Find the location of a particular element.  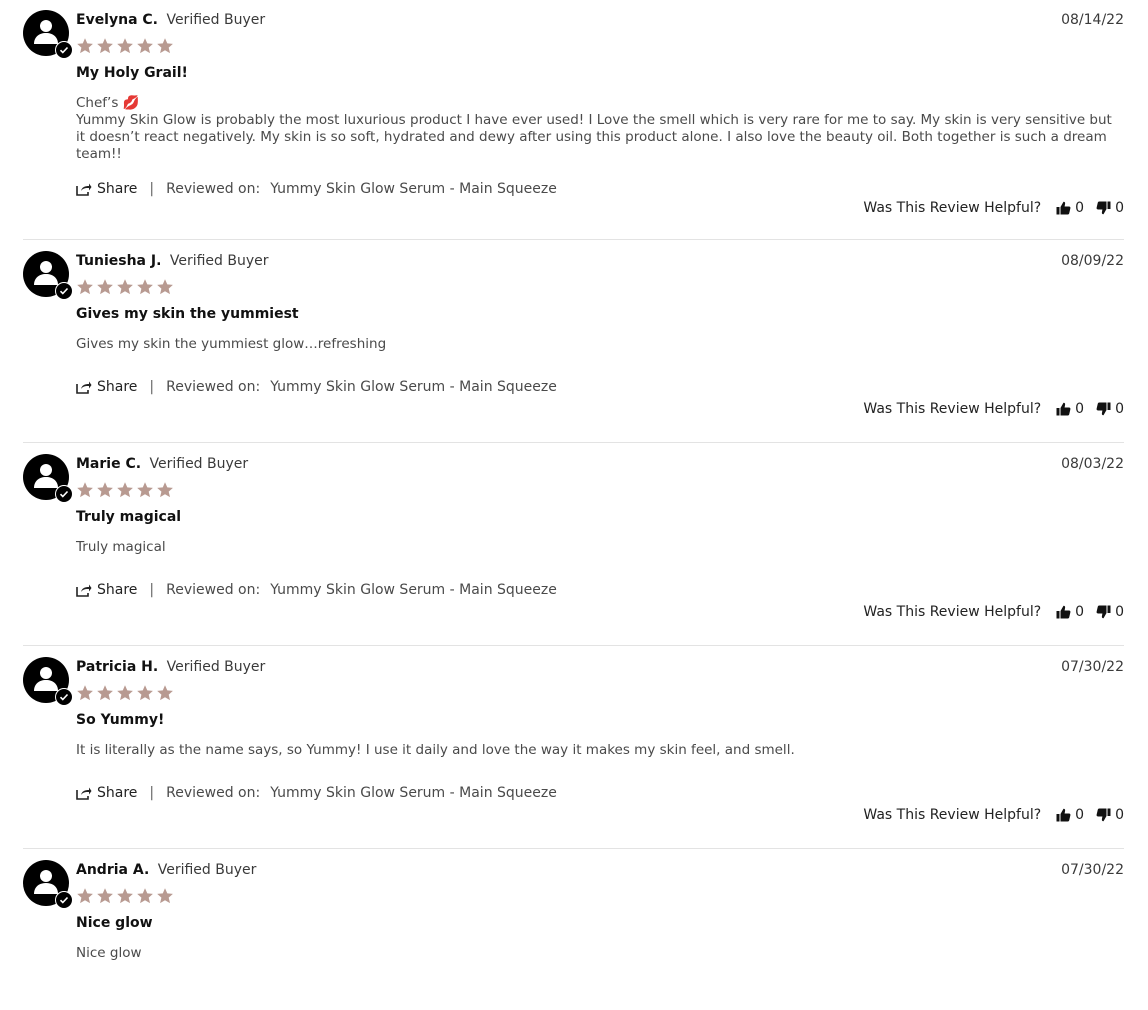

review-date: 08/14/22 is located at coordinates (1092, 20).